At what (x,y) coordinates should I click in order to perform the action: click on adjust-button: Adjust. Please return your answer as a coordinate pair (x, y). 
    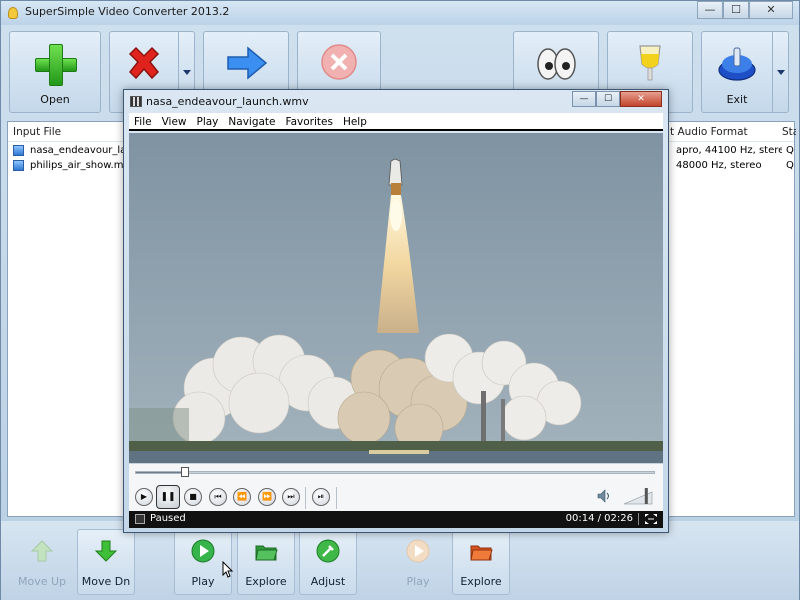
    Looking at the image, I should click on (328, 562).